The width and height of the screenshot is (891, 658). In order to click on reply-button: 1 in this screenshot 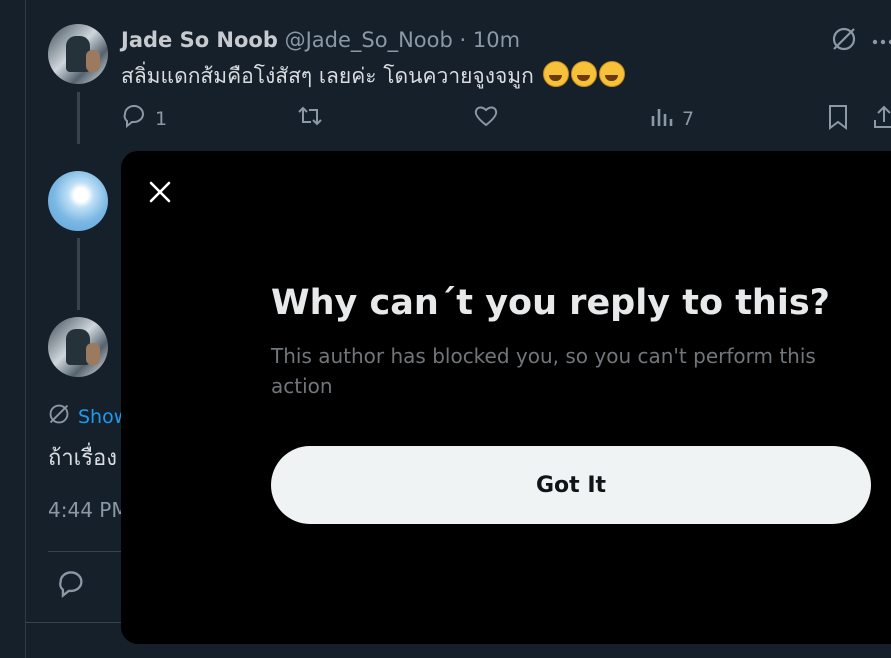, I will do `click(144, 118)`.